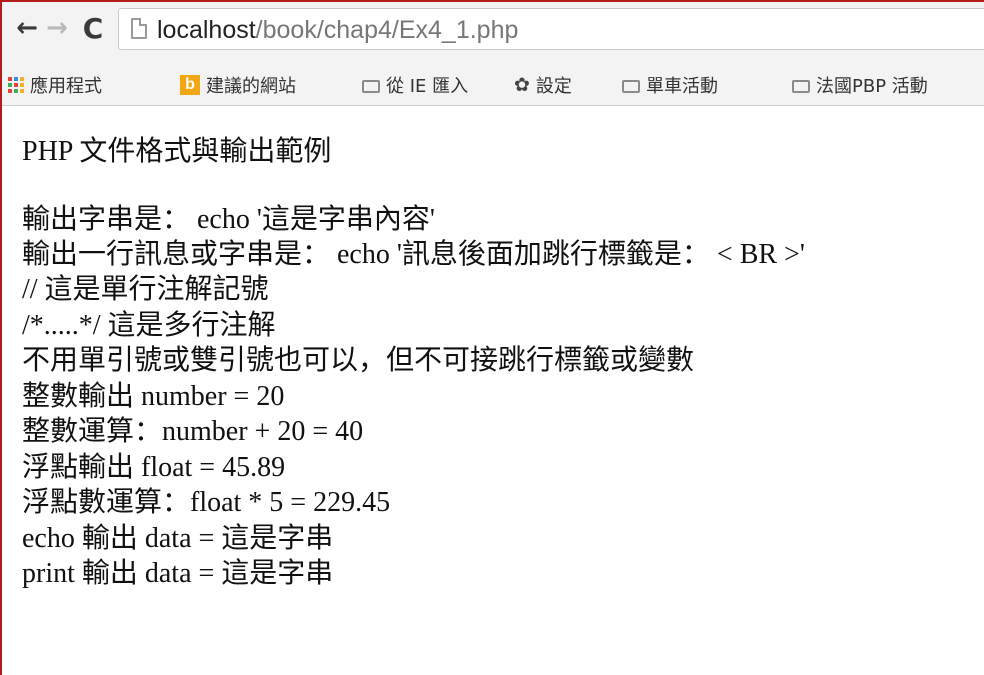 This screenshot has width=984, height=675. What do you see at coordinates (522, 85) in the screenshot?
I see `gear-icon: ✿` at bounding box center [522, 85].